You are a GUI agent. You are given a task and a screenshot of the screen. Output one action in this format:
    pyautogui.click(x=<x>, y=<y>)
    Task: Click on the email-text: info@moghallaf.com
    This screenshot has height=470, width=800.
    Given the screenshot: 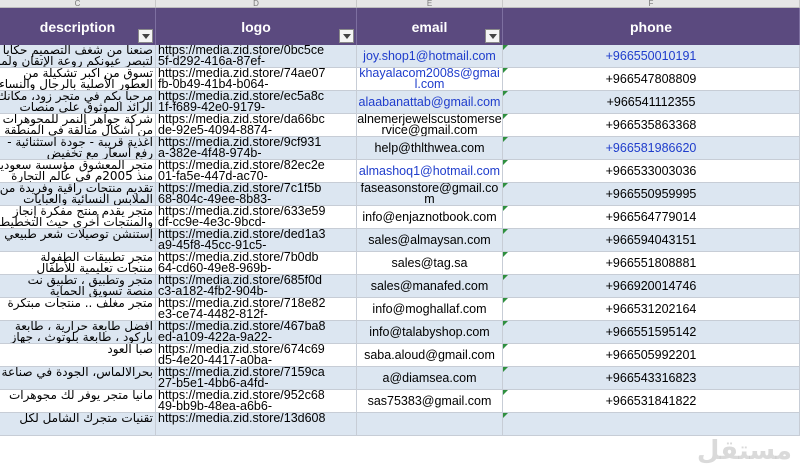 What is the action you would take?
    pyautogui.click(x=429, y=309)
    